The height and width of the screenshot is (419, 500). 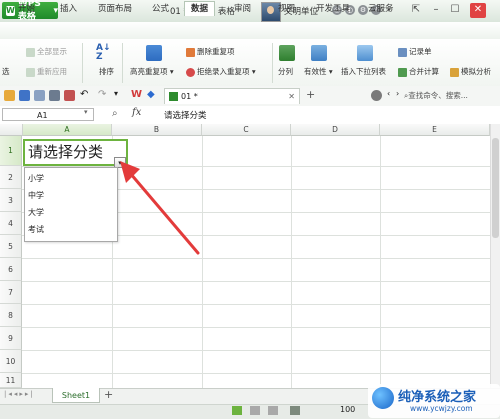 What do you see at coordinates (54, 95) in the screenshot?
I see `print-icon` at bounding box center [54, 95].